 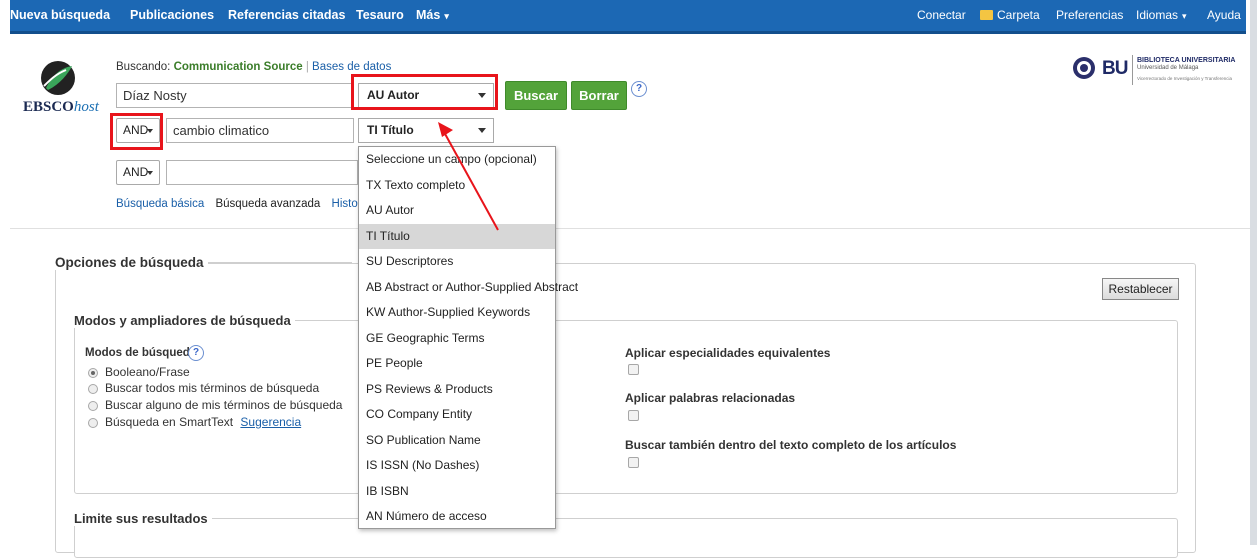 What do you see at coordinates (1253, 272) in the screenshot?
I see `window-scroll-edge` at bounding box center [1253, 272].